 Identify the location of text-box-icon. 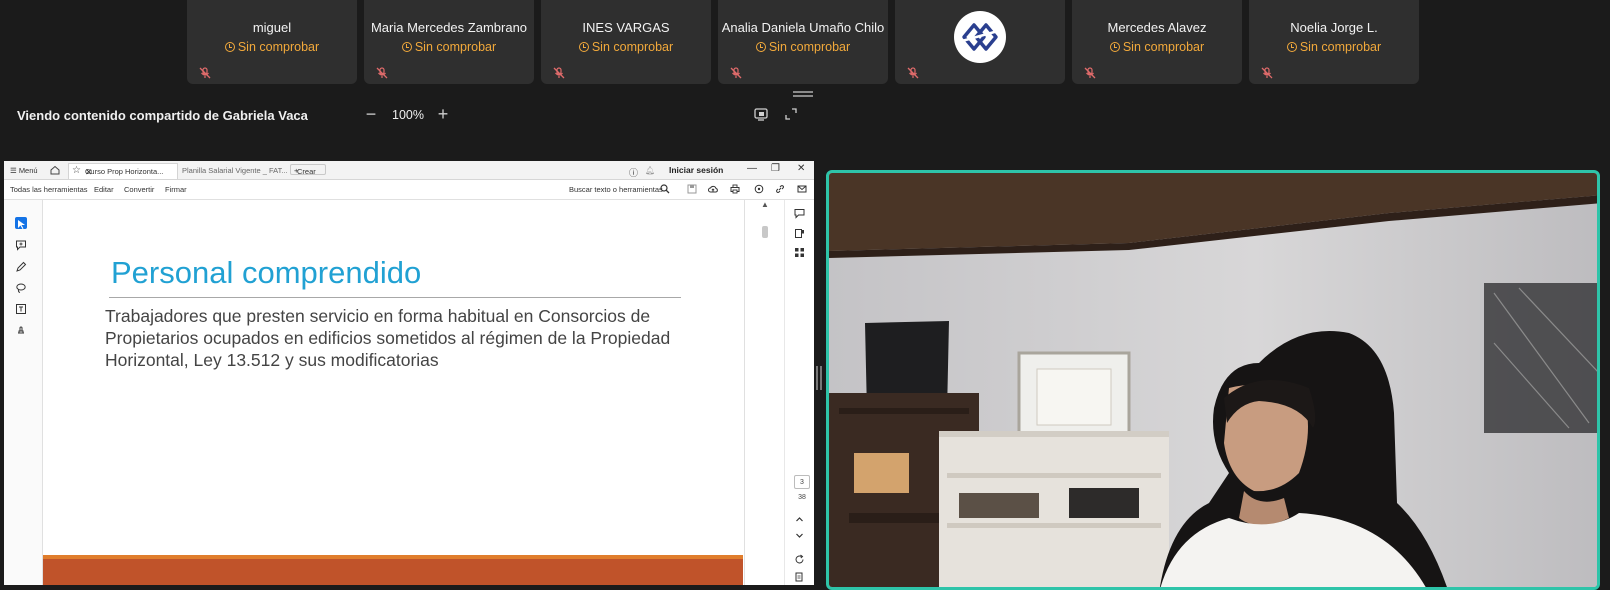
(21, 309).